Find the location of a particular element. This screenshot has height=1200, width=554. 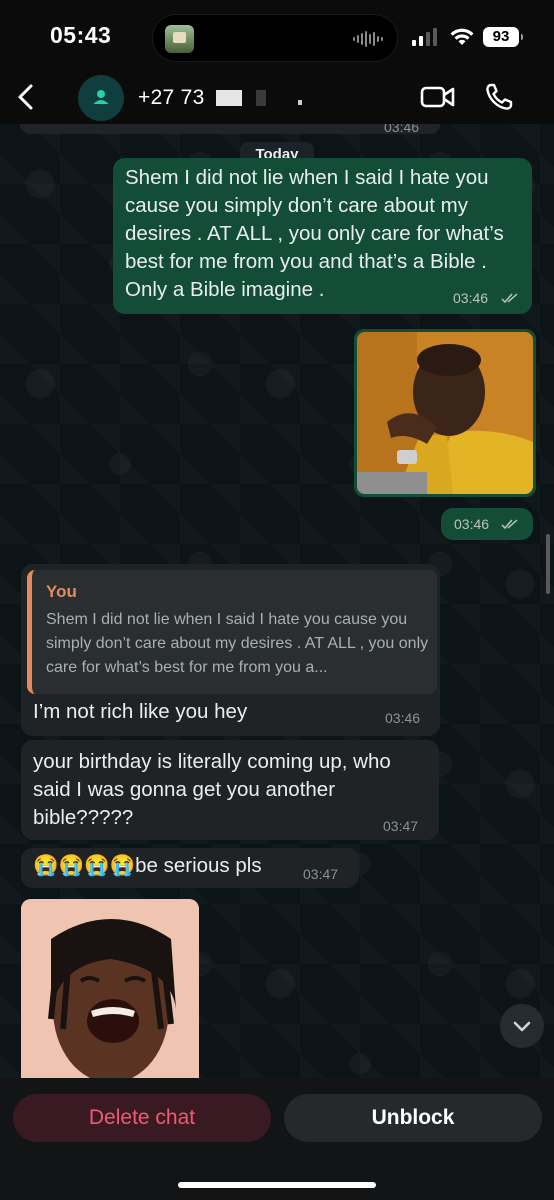

chevron-left-icon is located at coordinates (27, 97).